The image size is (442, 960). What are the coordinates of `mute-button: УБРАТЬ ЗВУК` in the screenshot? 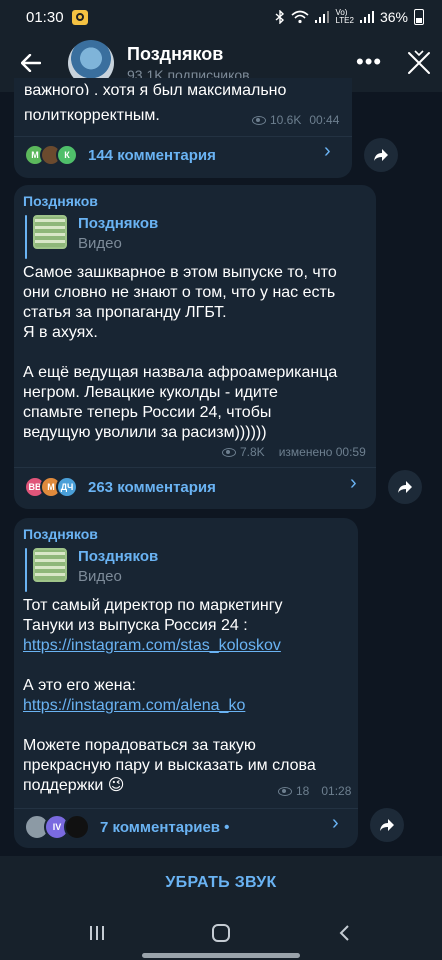 It's located at (220, 883).